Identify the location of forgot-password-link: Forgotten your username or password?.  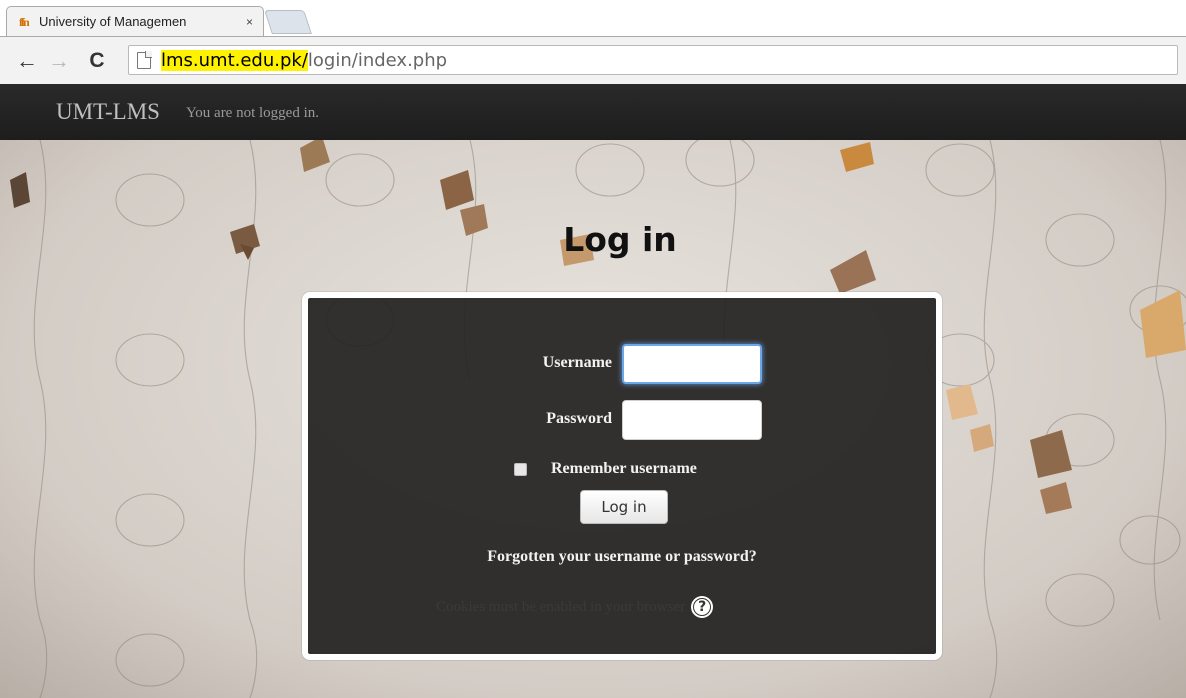
(622, 557).